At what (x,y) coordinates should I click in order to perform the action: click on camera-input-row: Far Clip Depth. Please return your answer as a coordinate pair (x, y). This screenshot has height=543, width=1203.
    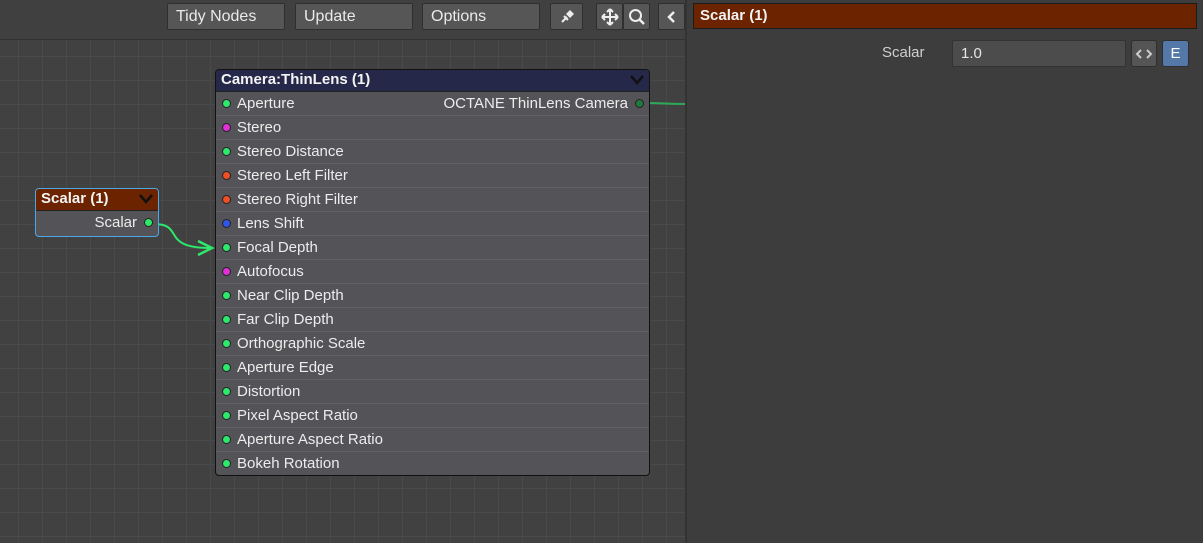
    Looking at the image, I should click on (432, 320).